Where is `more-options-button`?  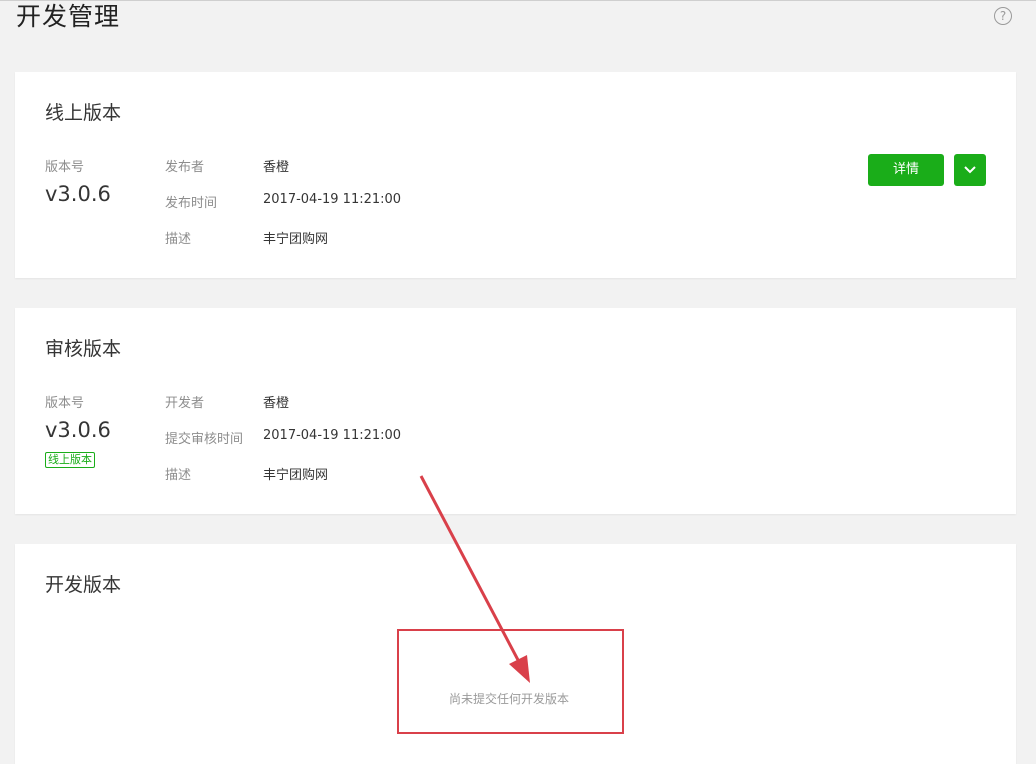
more-options-button is located at coordinates (970, 170).